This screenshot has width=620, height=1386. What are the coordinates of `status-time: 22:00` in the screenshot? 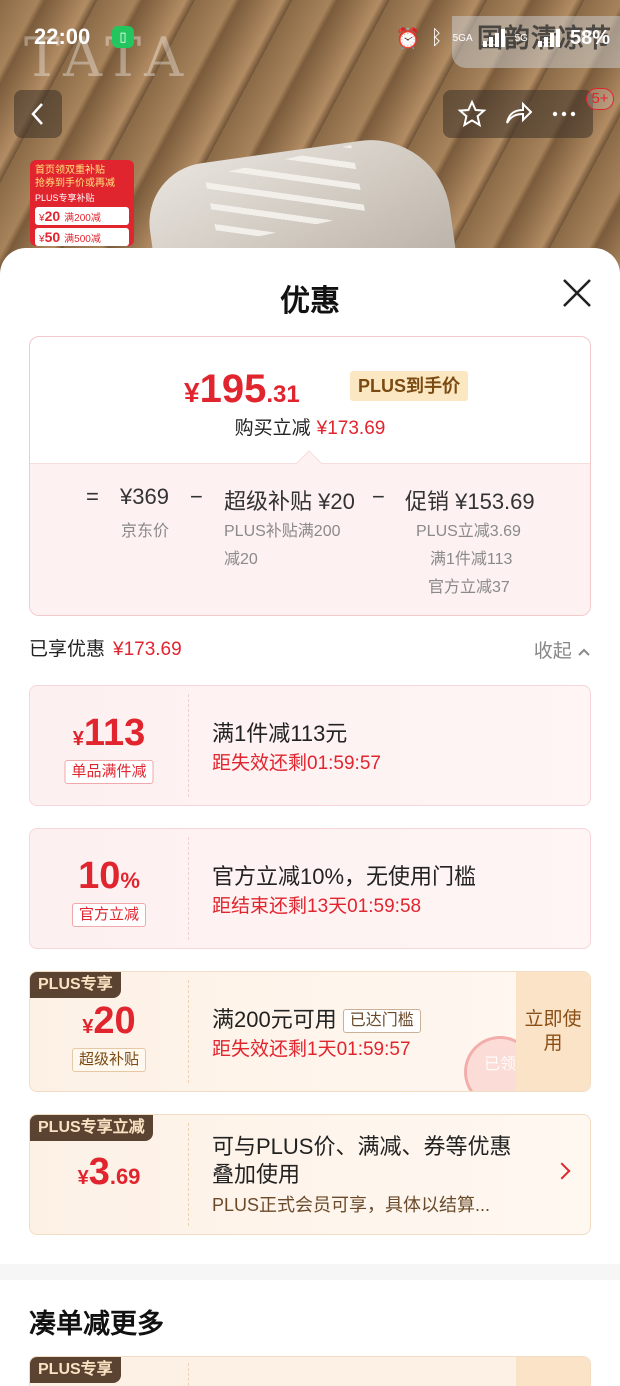 It's located at (62, 36).